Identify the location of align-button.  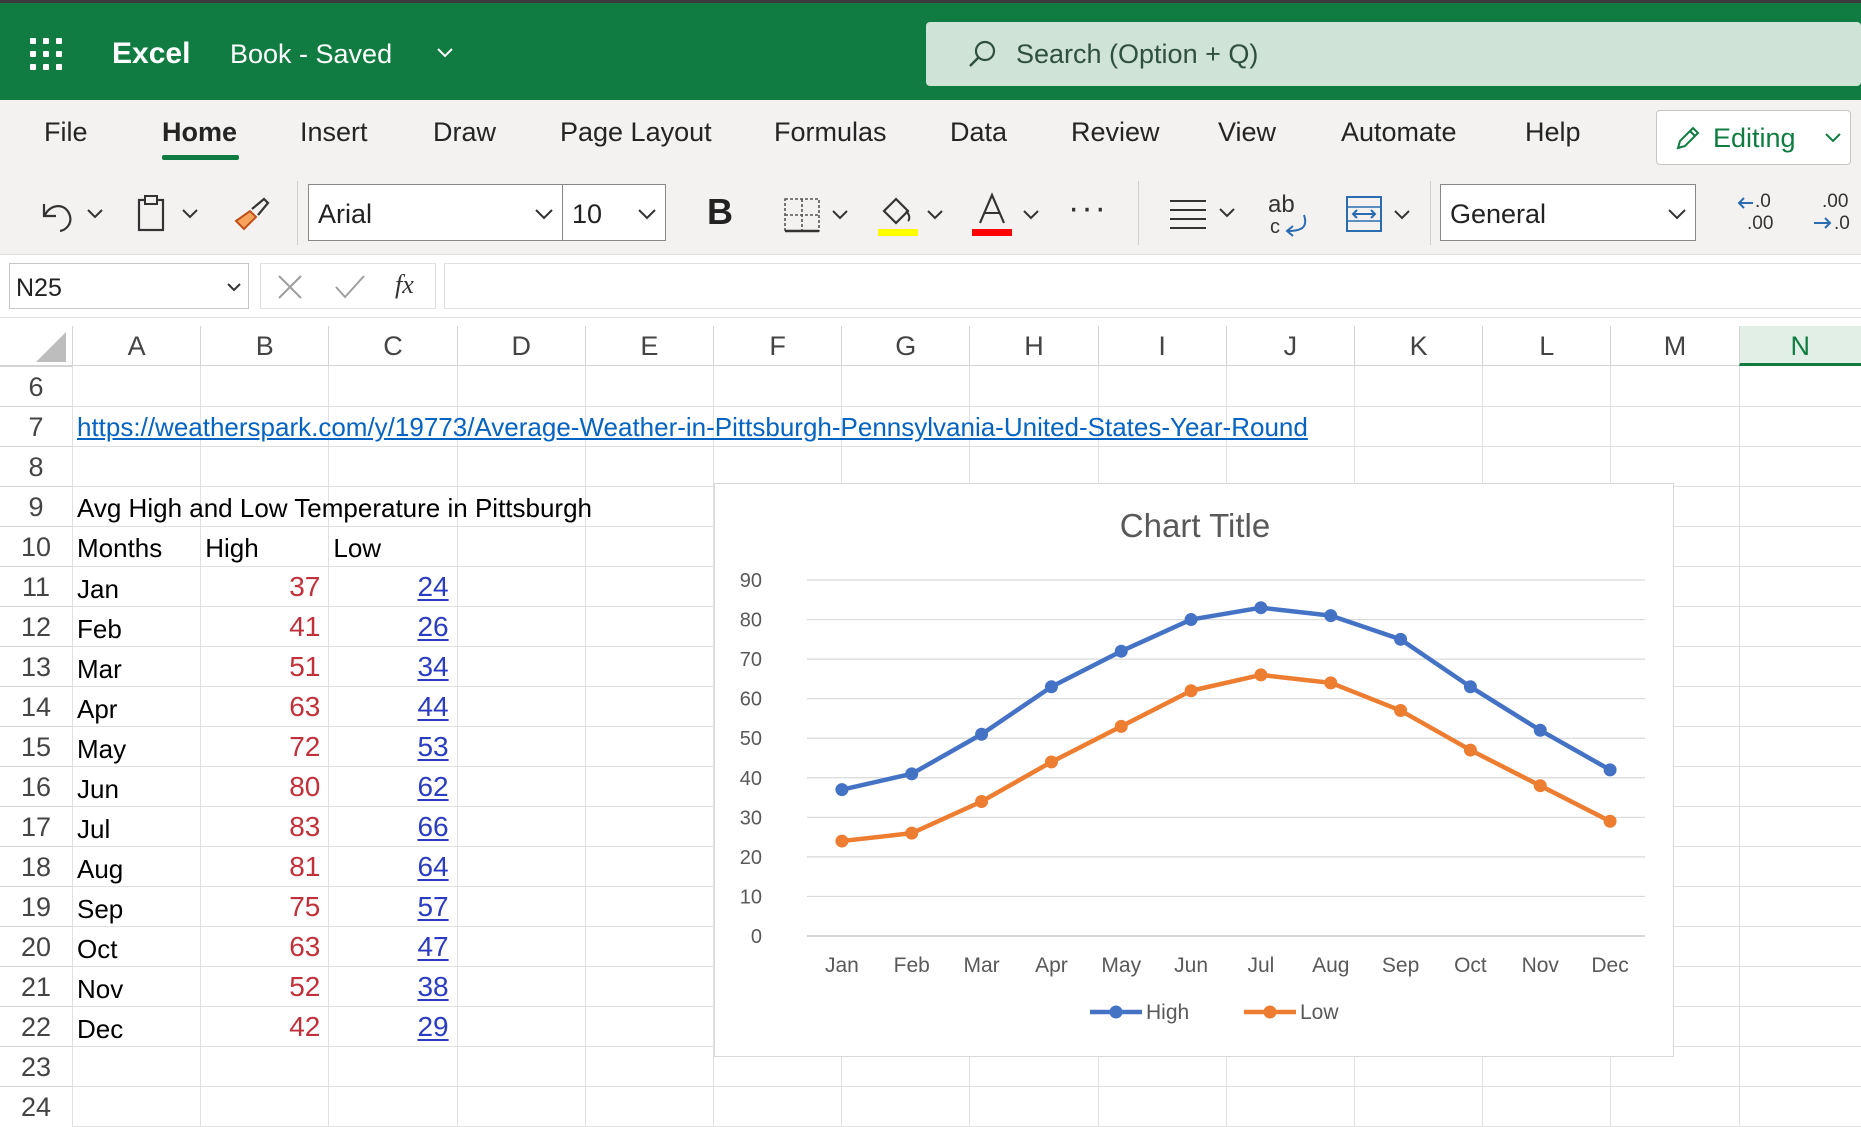
(1205, 215).